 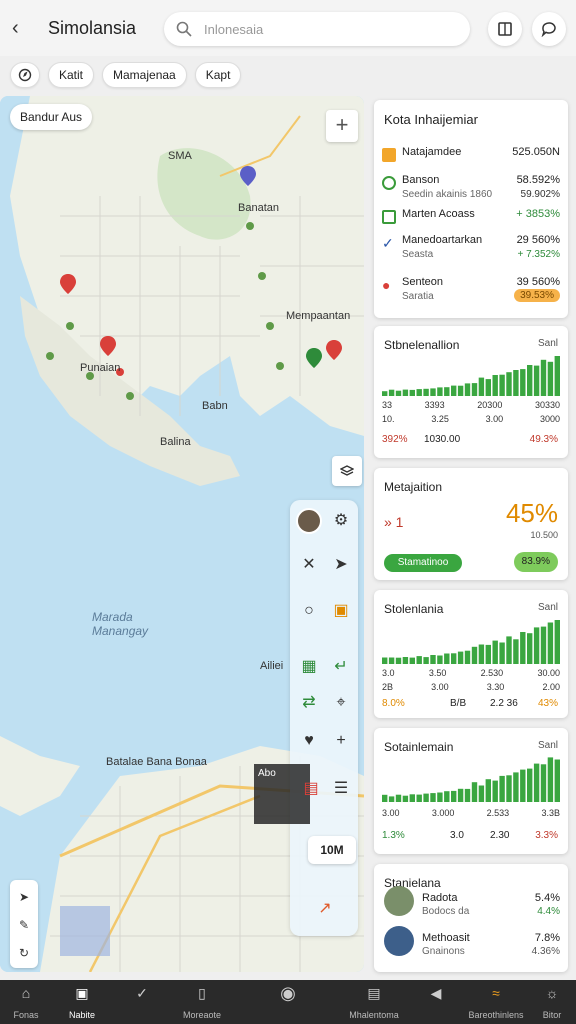 What do you see at coordinates (341, 521) in the screenshot?
I see `settings-icon: ⚙` at bounding box center [341, 521].